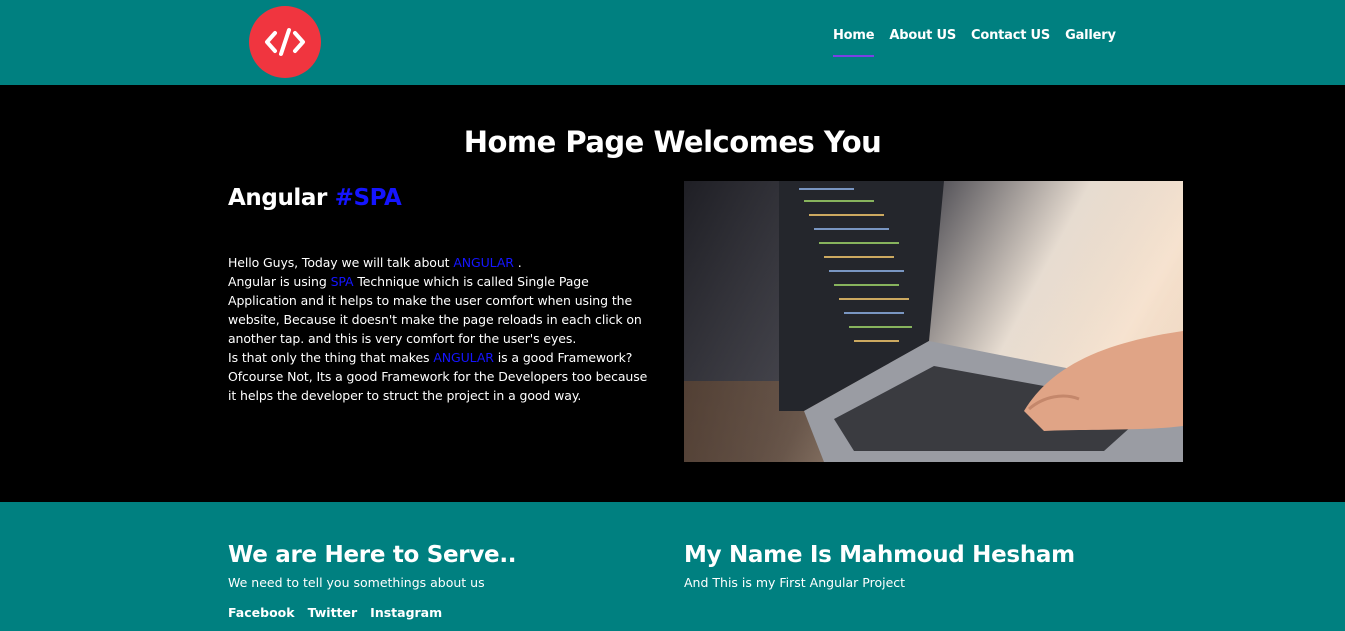 The width and height of the screenshot is (1345, 631). What do you see at coordinates (333, 612) in the screenshot?
I see `twitter-link: Twitter` at bounding box center [333, 612].